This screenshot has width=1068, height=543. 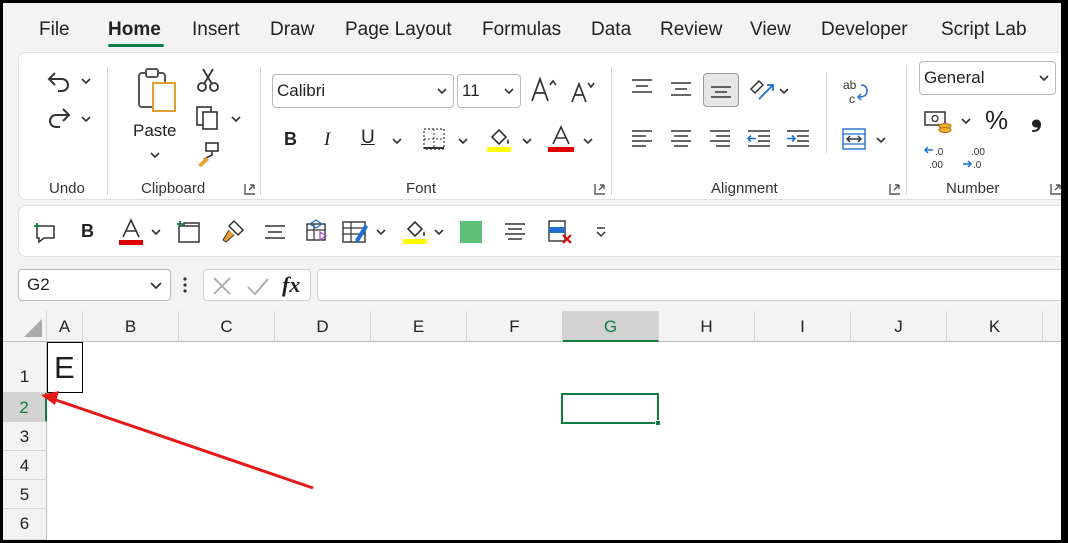 What do you see at coordinates (188, 231) in the screenshot?
I see `new-sheet-icon` at bounding box center [188, 231].